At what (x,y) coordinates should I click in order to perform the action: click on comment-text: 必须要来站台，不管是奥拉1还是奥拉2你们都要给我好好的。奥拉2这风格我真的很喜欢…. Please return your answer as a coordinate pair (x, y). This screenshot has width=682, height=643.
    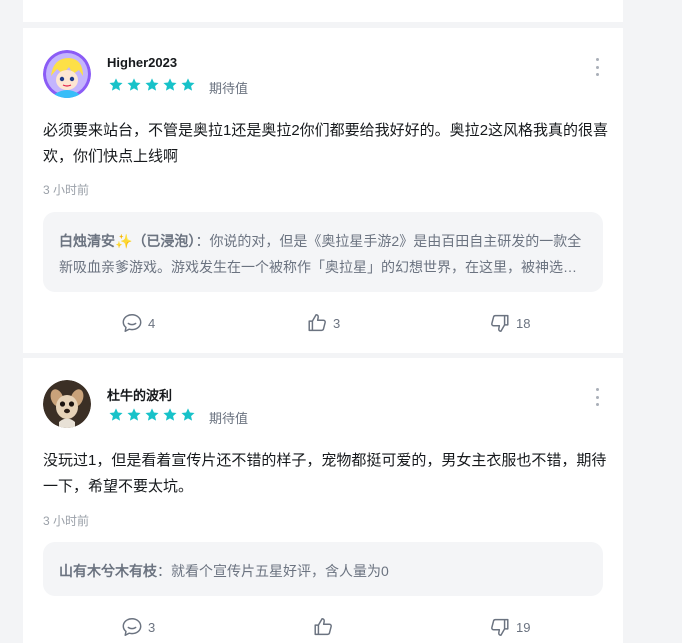
    Looking at the image, I should click on (326, 143).